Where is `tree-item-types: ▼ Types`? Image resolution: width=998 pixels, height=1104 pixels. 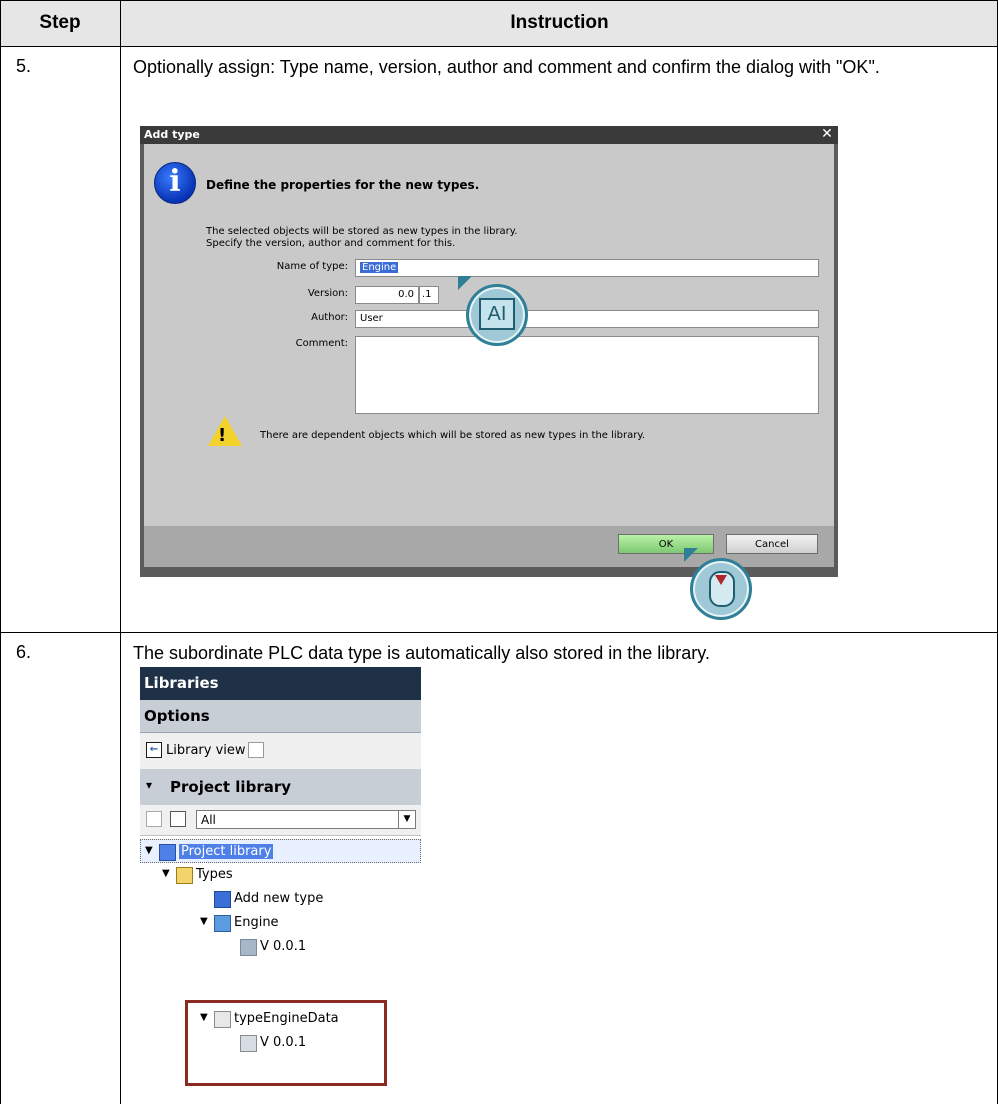
tree-item-types: ▼ Types is located at coordinates (280, 875).